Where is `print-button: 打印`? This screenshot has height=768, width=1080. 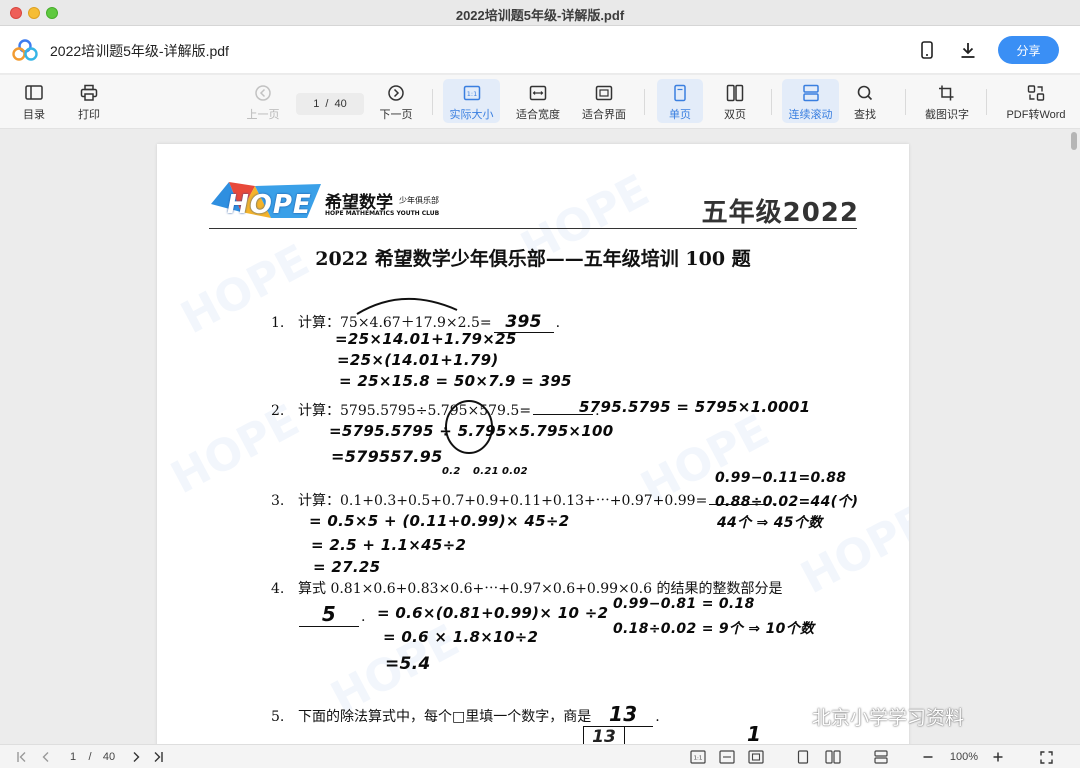
print-button: 打印 is located at coordinates (89, 101).